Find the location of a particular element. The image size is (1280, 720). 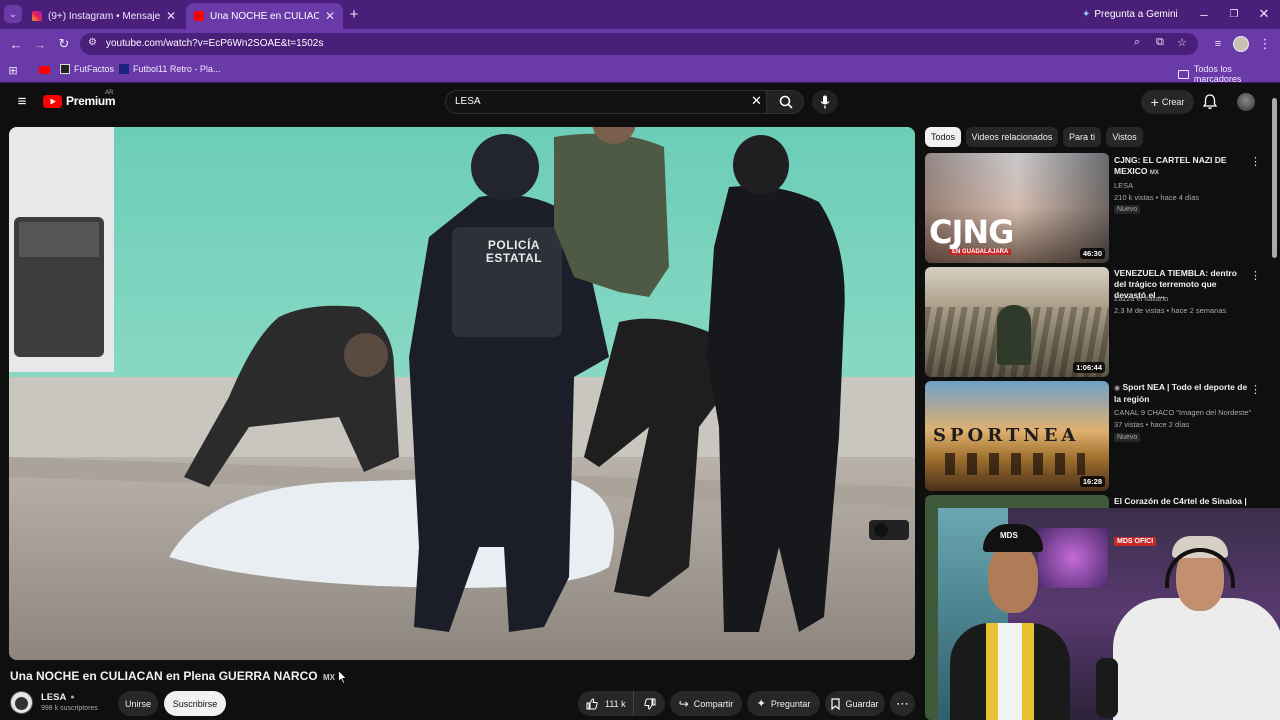

video-title-text: Sport NEA | Todo el deporte de la región is located at coordinates (1181, 393).